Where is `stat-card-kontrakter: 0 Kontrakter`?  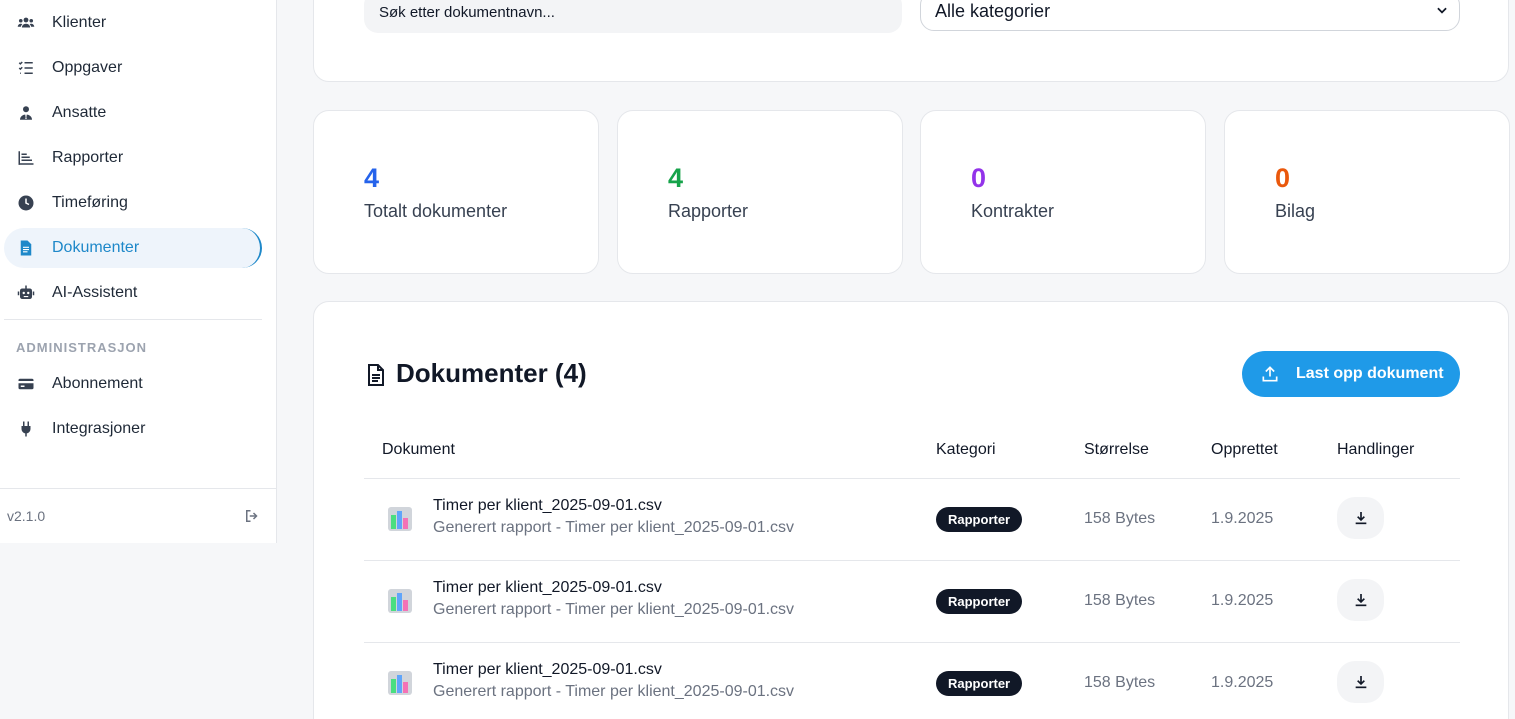
stat-card-kontrakter: 0 Kontrakter is located at coordinates (1063, 192).